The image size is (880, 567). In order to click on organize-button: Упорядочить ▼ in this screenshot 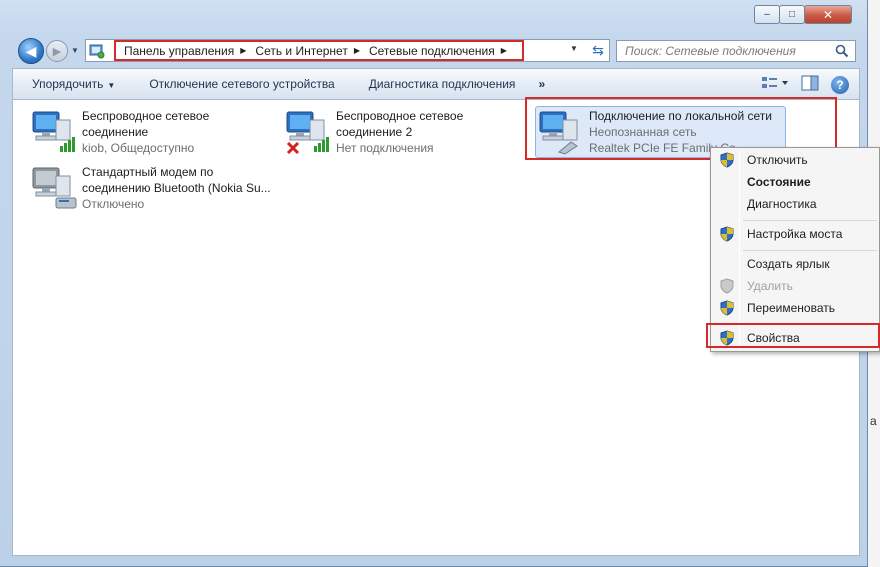, I will do `click(71, 84)`.